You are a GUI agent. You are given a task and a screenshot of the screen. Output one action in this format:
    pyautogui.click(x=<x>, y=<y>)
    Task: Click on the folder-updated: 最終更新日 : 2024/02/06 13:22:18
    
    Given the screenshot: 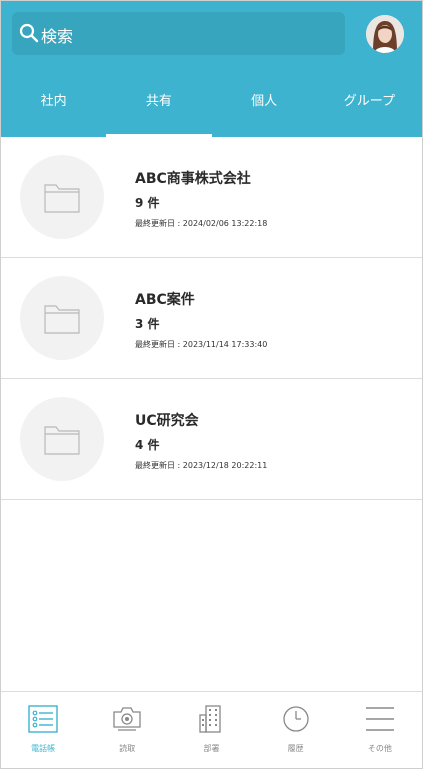 What is the action you would take?
    pyautogui.click(x=201, y=223)
    